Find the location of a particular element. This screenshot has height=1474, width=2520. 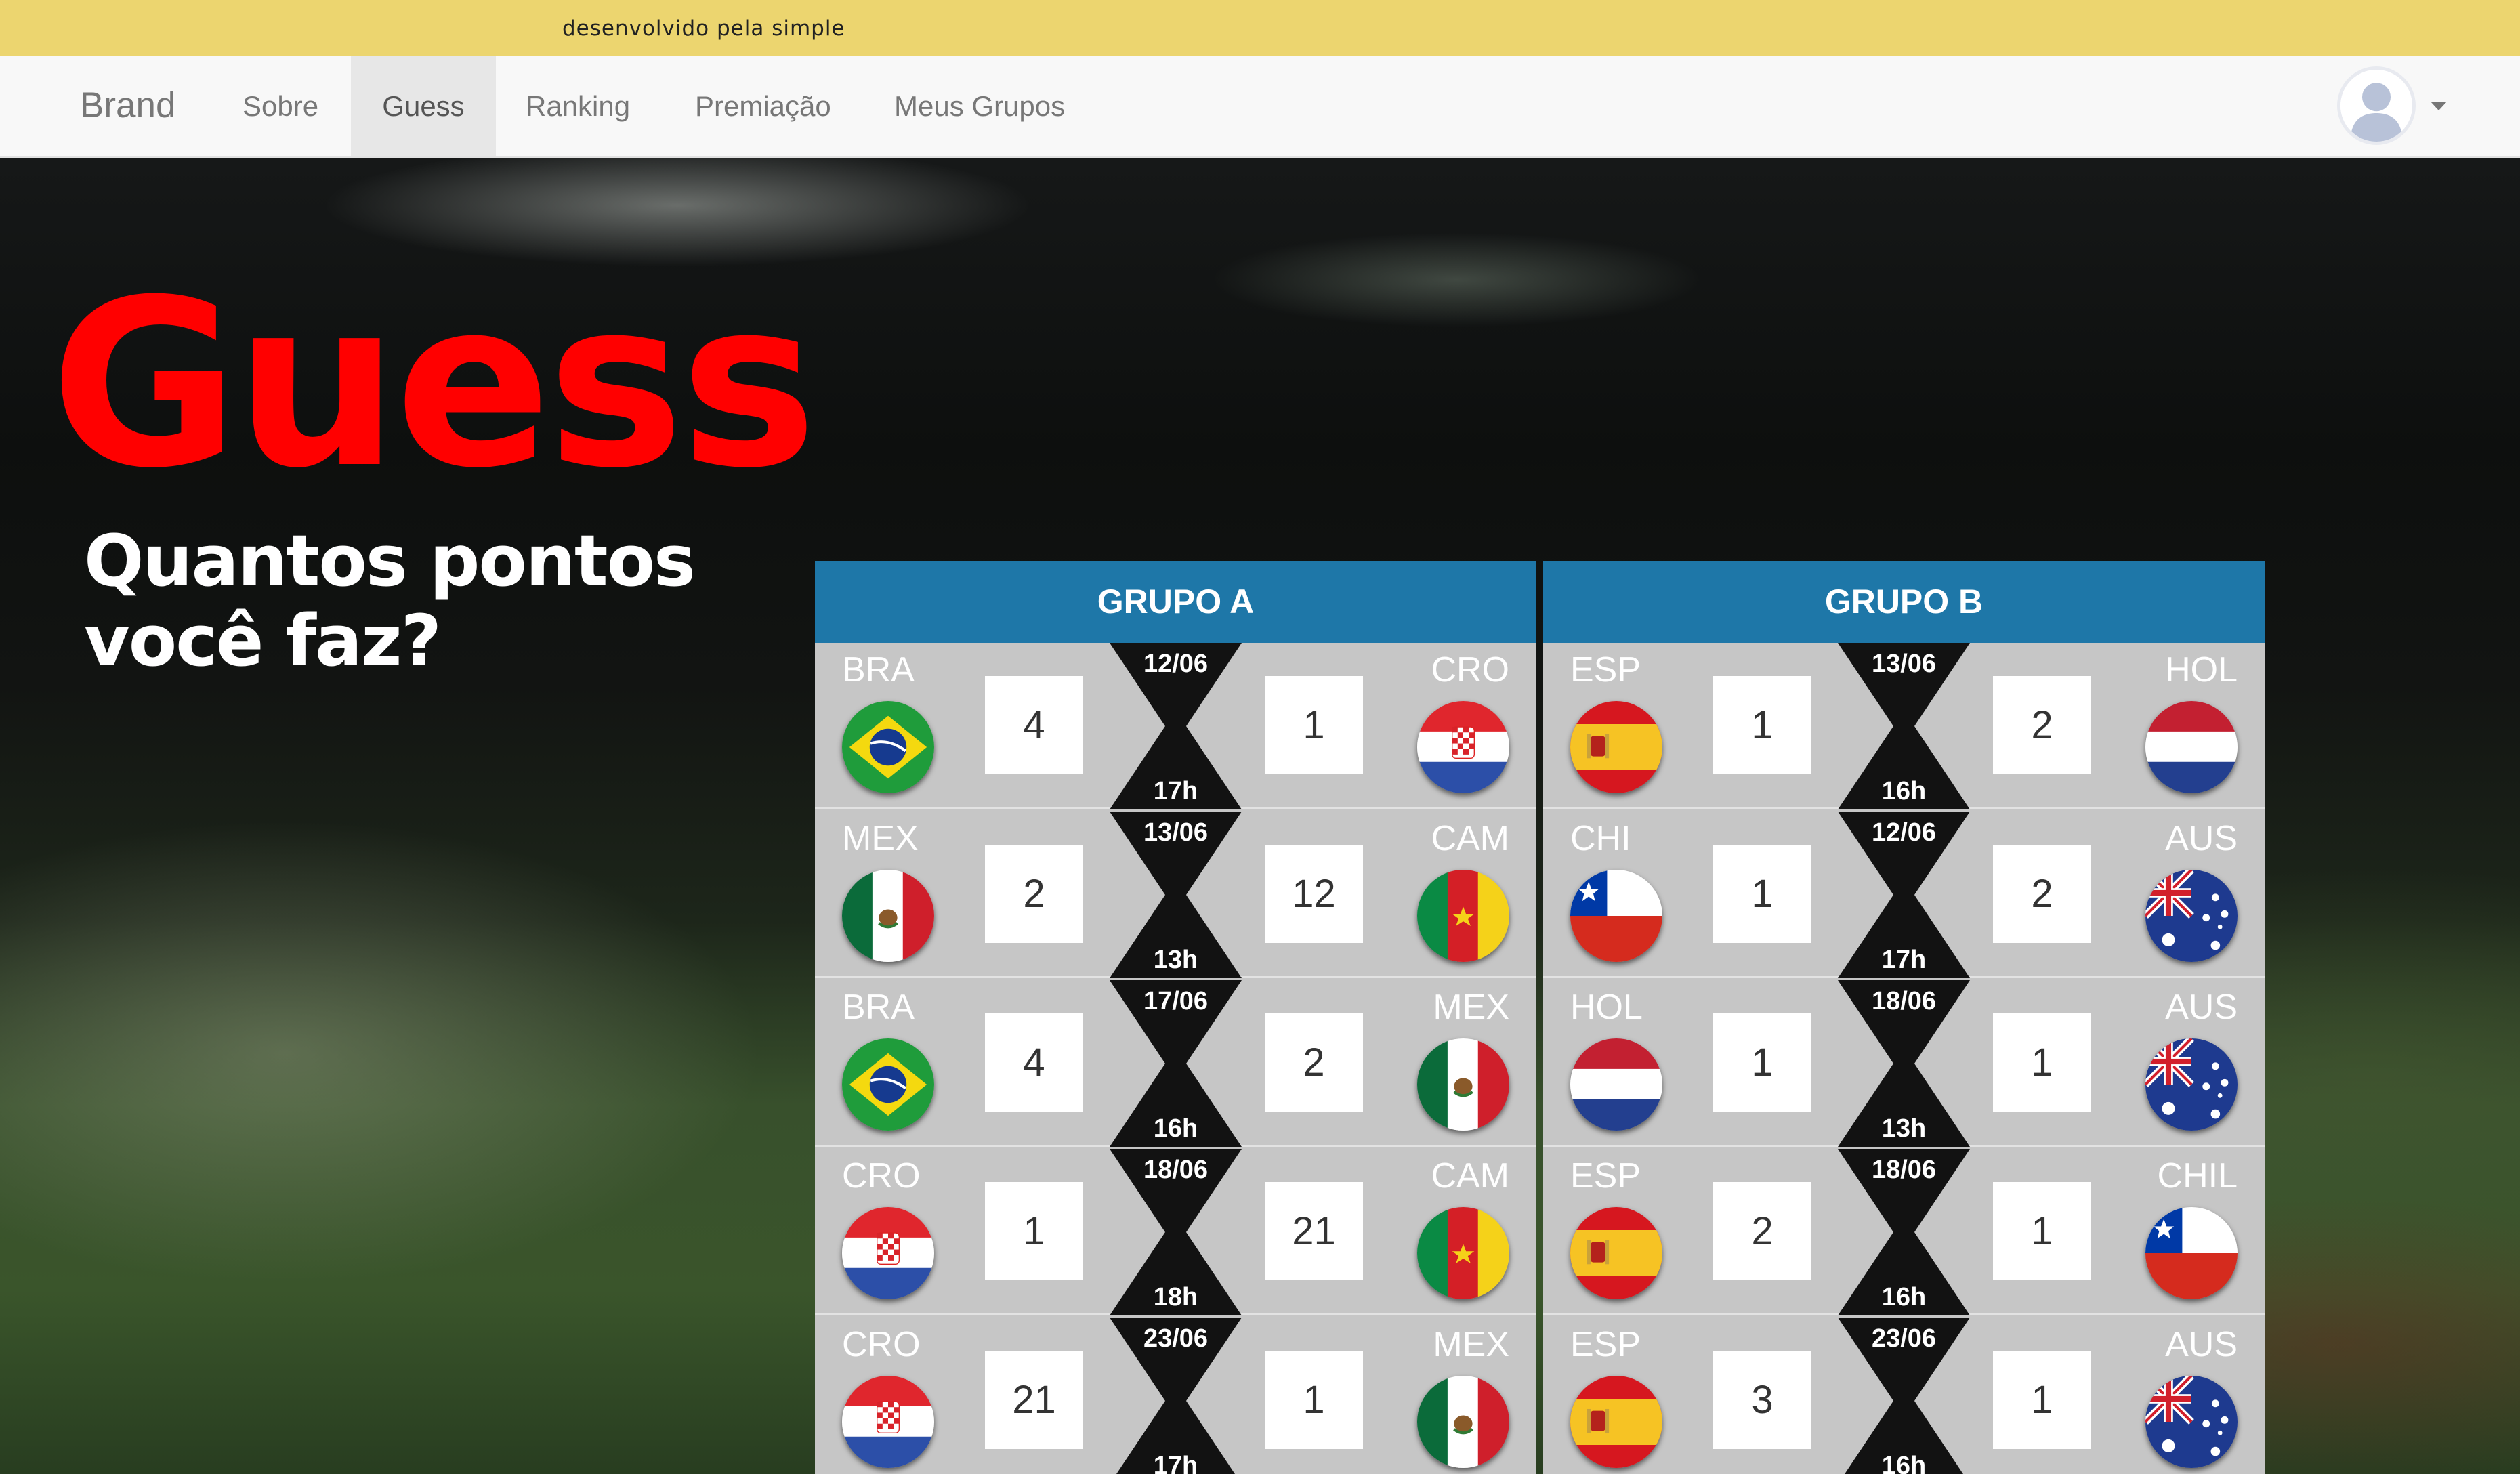

home-team-abbr: HOL is located at coordinates (1606, 1007).